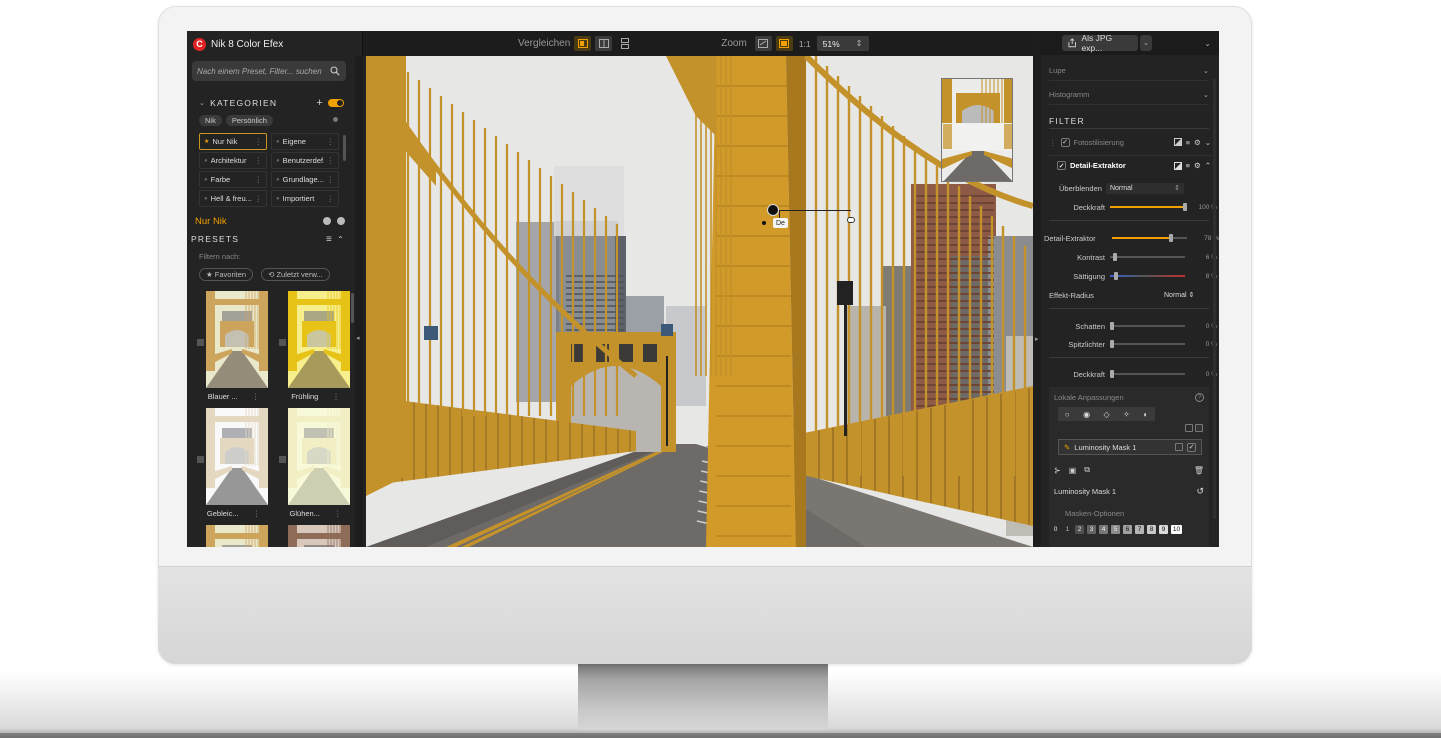  What do you see at coordinates (1179, 295) in the screenshot?
I see `effect-radius-select: Normal ⇕` at bounding box center [1179, 295].